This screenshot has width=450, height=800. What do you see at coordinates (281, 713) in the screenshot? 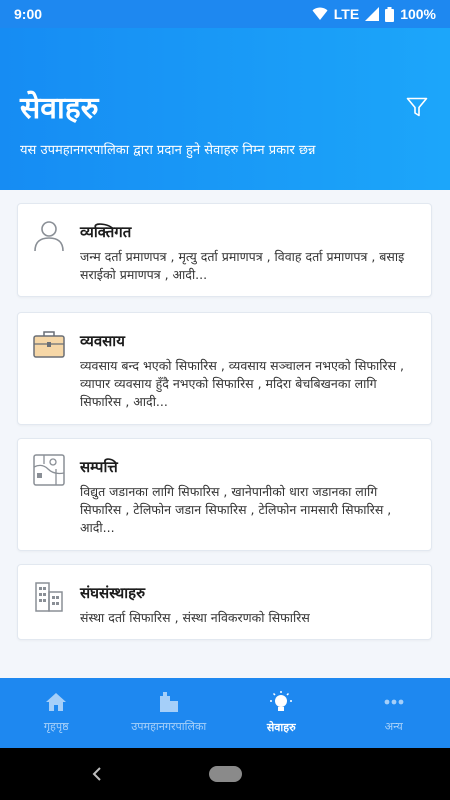
I see `nav-services: सेवाहरु` at bounding box center [281, 713].